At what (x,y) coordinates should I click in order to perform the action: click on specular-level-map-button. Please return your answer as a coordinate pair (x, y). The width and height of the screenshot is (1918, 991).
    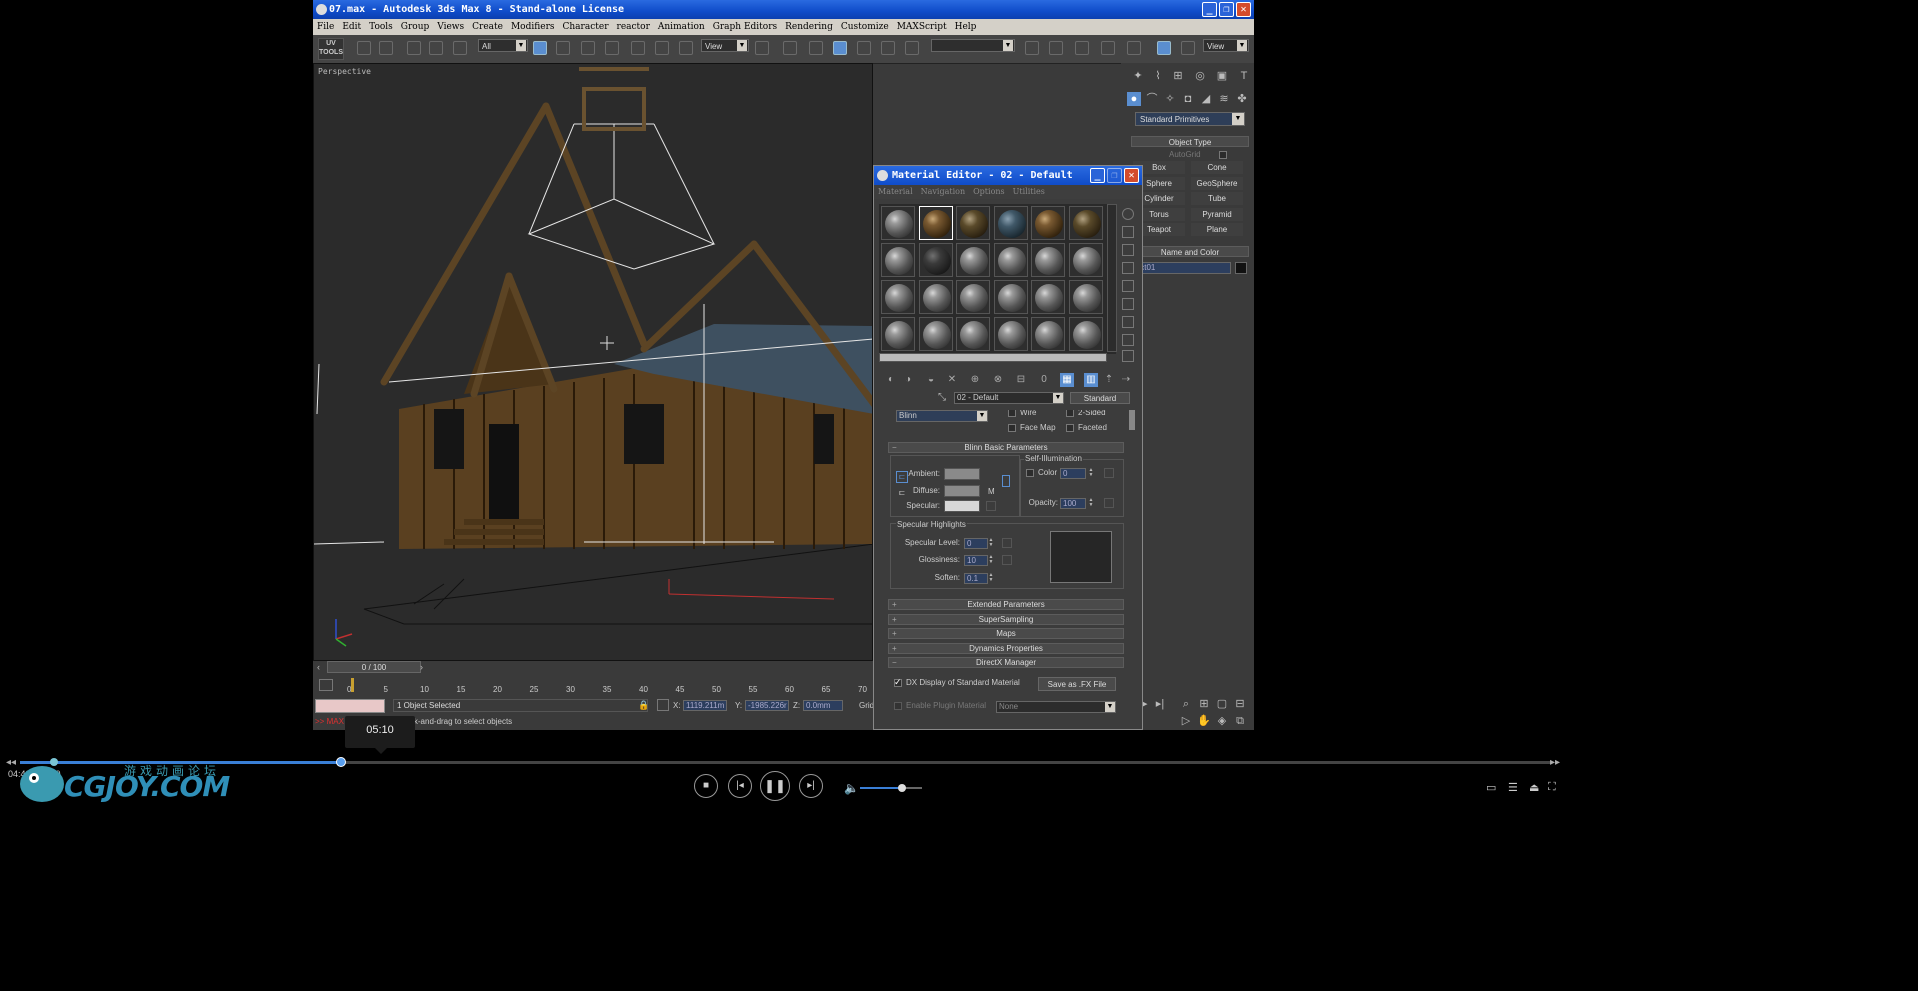
    Looking at the image, I should click on (1007, 543).